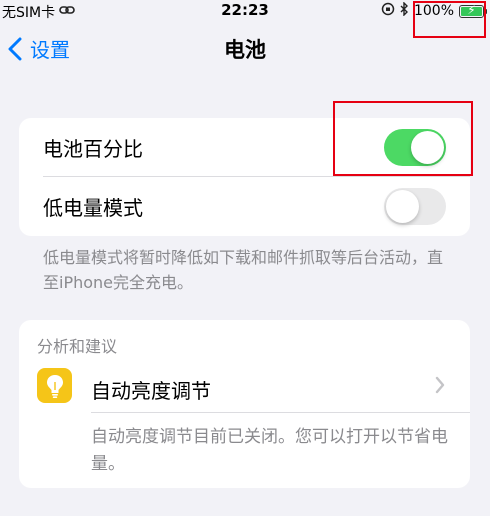 The width and height of the screenshot is (490, 516). I want to click on chevron-right-icon, so click(440, 387).